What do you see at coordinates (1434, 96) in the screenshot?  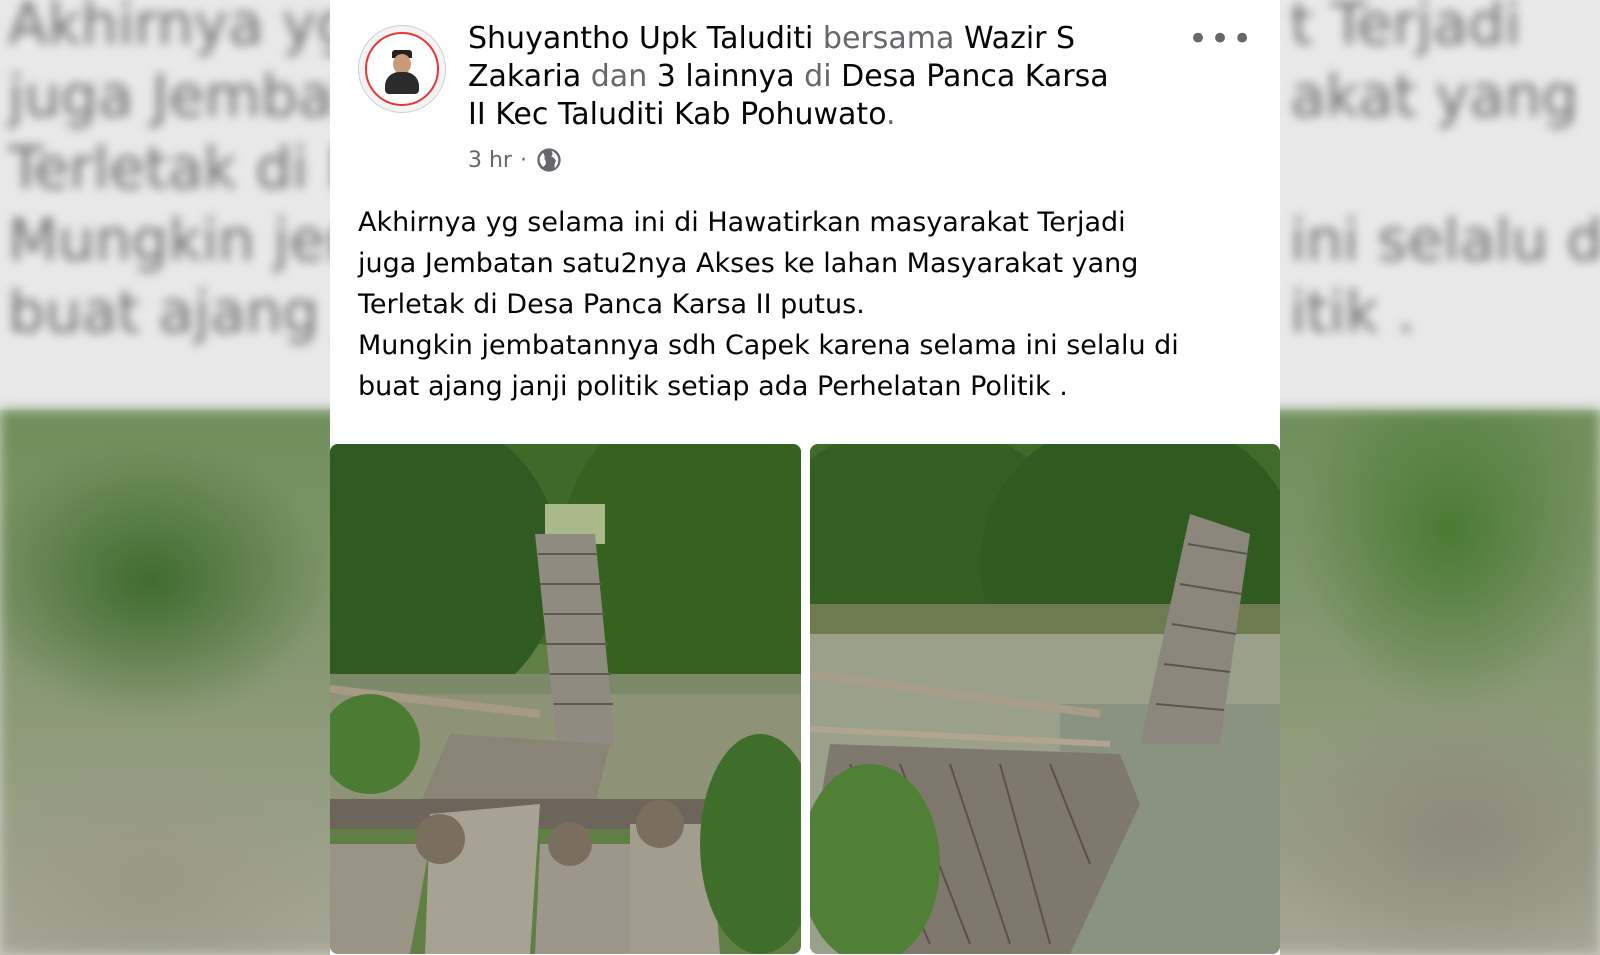 I see `ghost-text-line: akat yang` at bounding box center [1434, 96].